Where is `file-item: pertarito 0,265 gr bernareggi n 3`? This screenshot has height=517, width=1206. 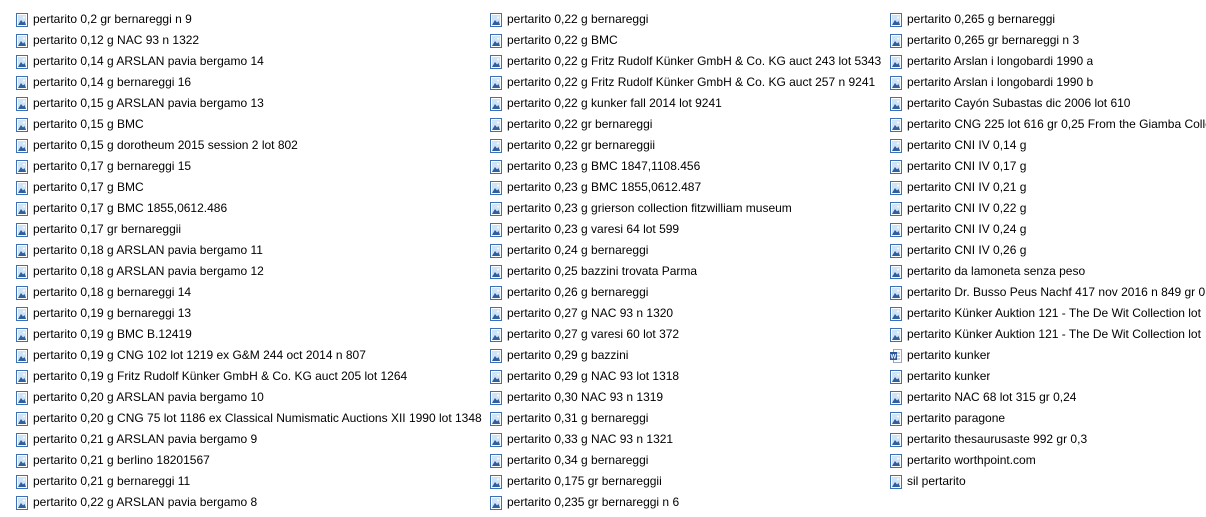 file-item: pertarito 0,265 gr bernareggi n 3 is located at coordinates (1048, 40).